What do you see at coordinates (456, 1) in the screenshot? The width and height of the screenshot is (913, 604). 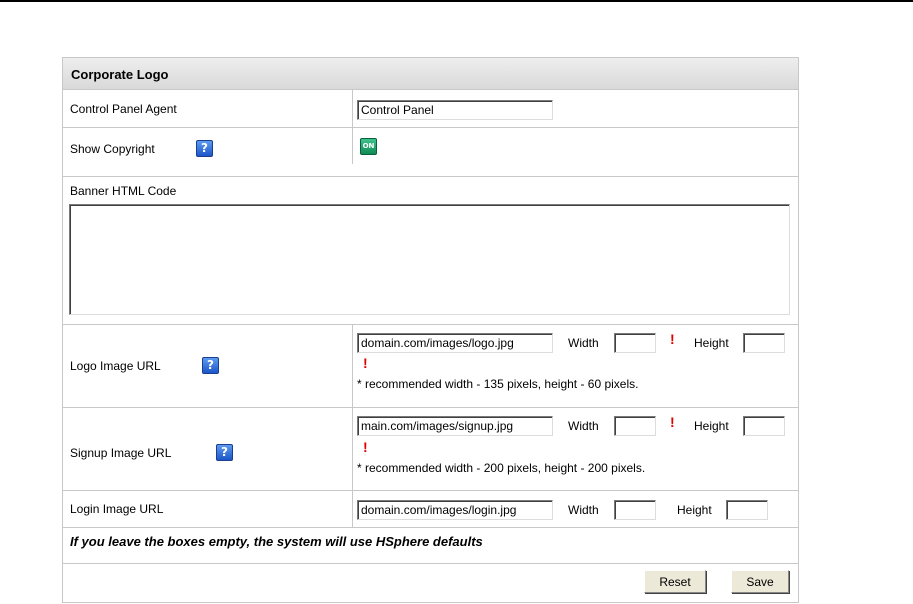 I see `top-border-line` at bounding box center [456, 1].